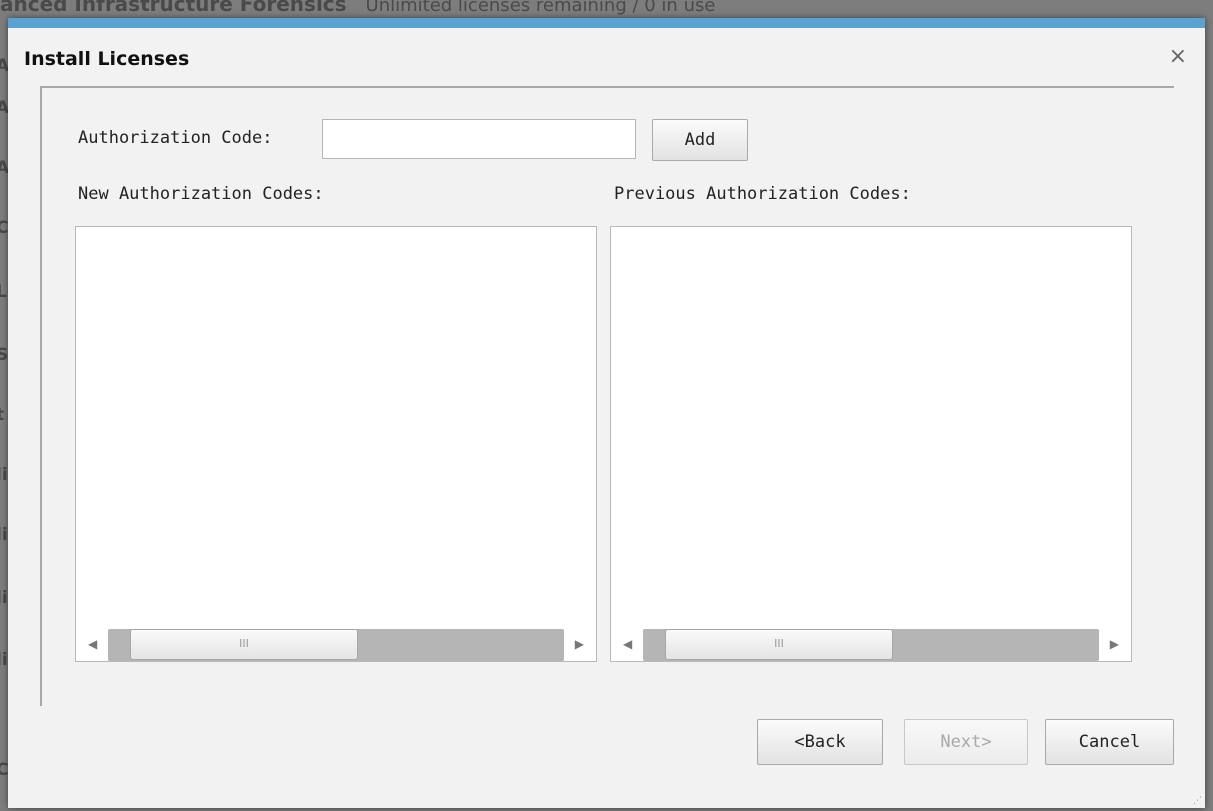 This screenshot has width=1213, height=811. Describe the element at coordinates (1198, 801) in the screenshot. I see `resize-grip-icon: ⋰` at that location.